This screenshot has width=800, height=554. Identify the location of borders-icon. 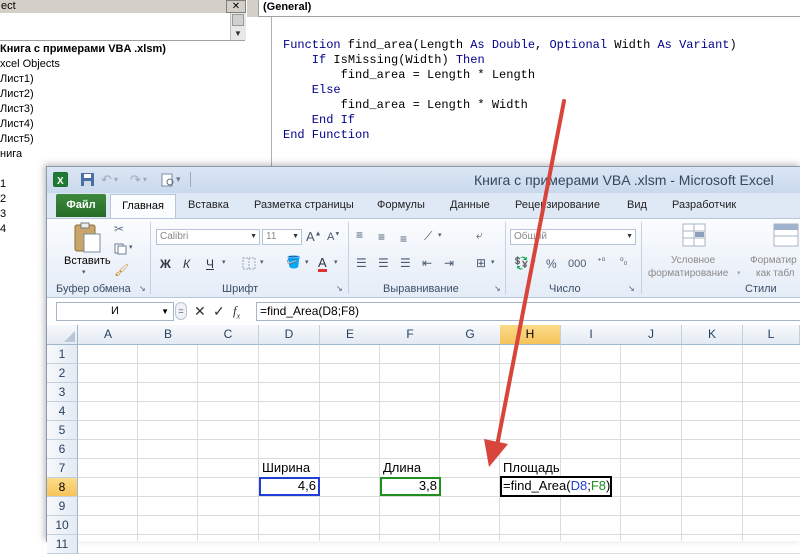
(249, 263).